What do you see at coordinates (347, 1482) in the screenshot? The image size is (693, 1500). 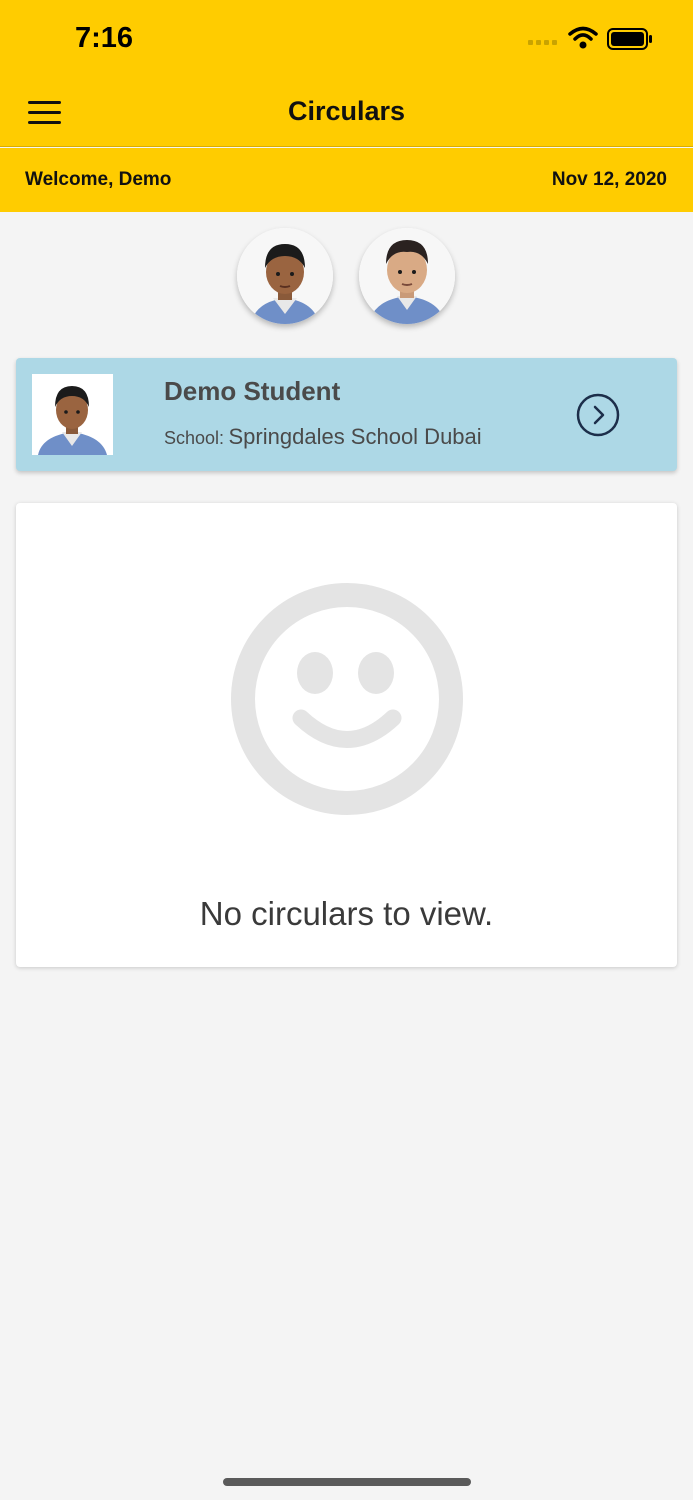 I see `home-indicator` at bounding box center [347, 1482].